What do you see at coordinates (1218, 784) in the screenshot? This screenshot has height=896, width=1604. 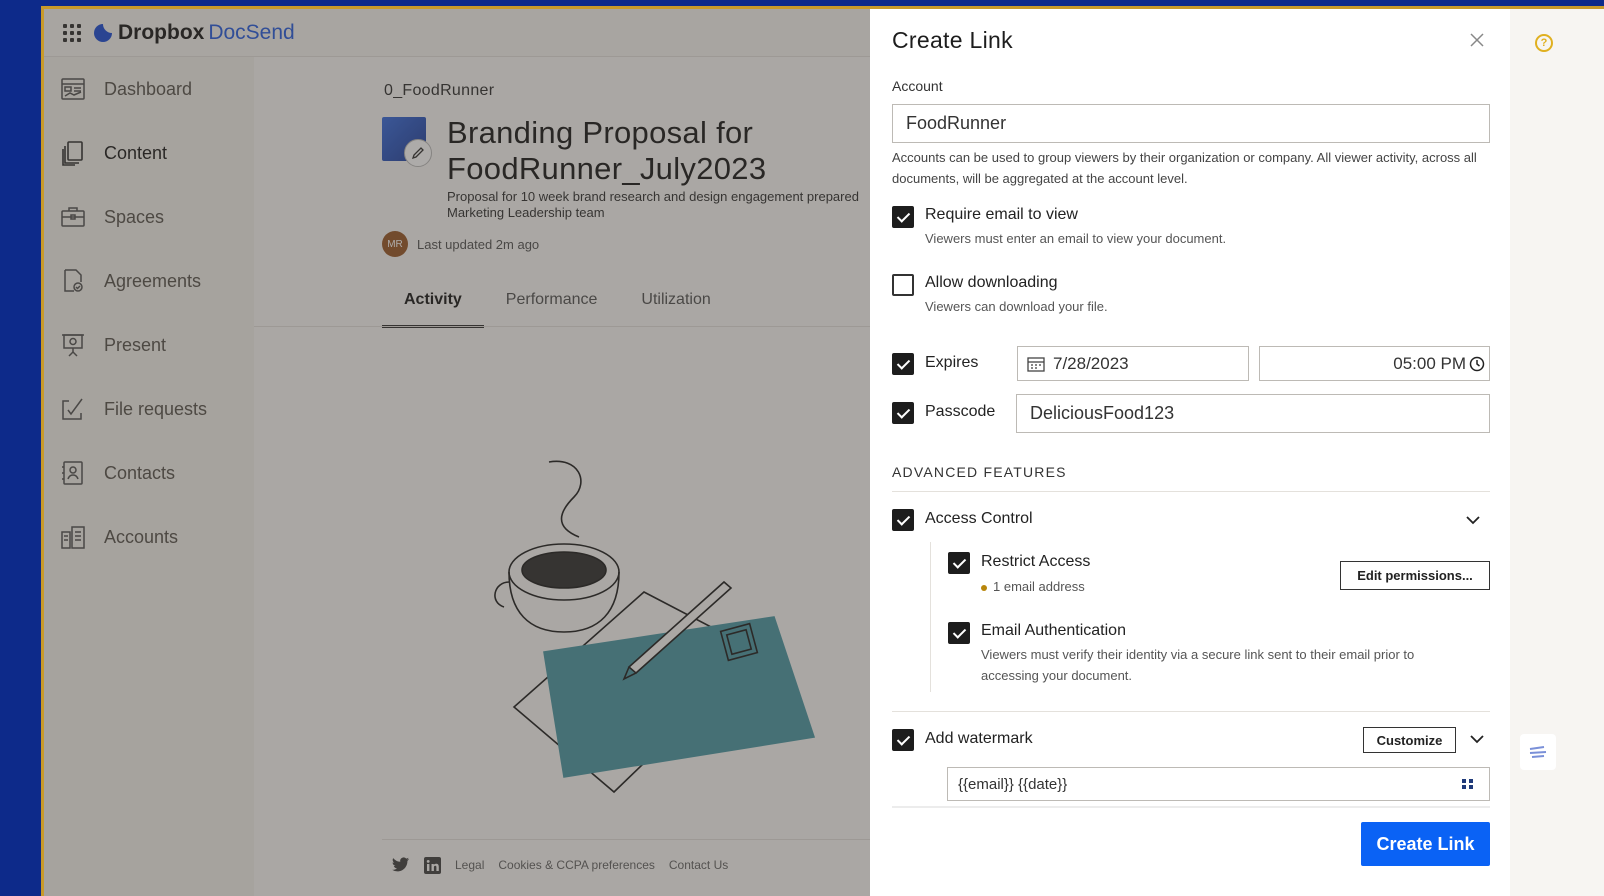 I see `watermark-input: {{email}} {{date}}` at bounding box center [1218, 784].